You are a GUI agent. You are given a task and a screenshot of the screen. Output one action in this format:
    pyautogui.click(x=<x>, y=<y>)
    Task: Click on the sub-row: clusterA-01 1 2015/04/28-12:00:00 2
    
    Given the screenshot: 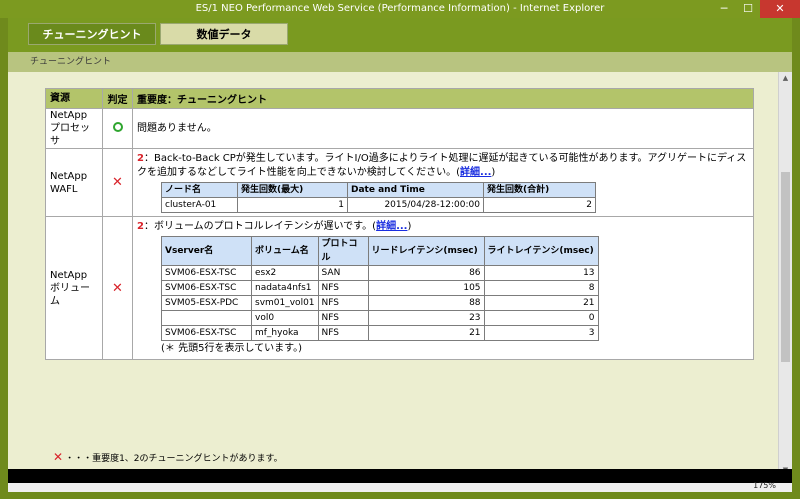 What is the action you would take?
    pyautogui.click(x=378, y=205)
    